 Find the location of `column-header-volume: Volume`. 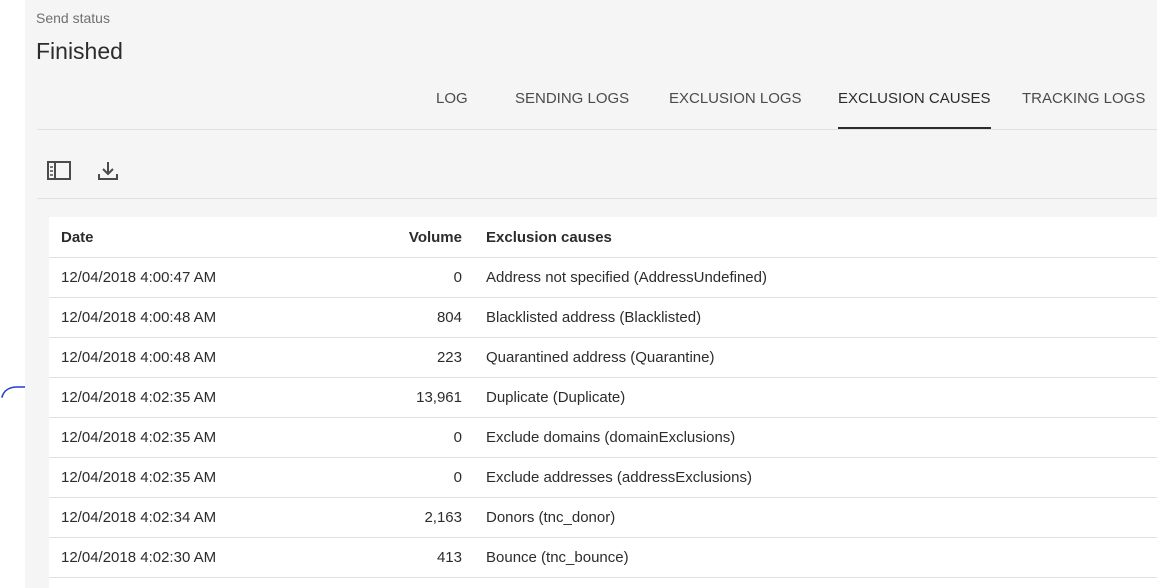

column-header-volume: Volume is located at coordinates (410, 237).